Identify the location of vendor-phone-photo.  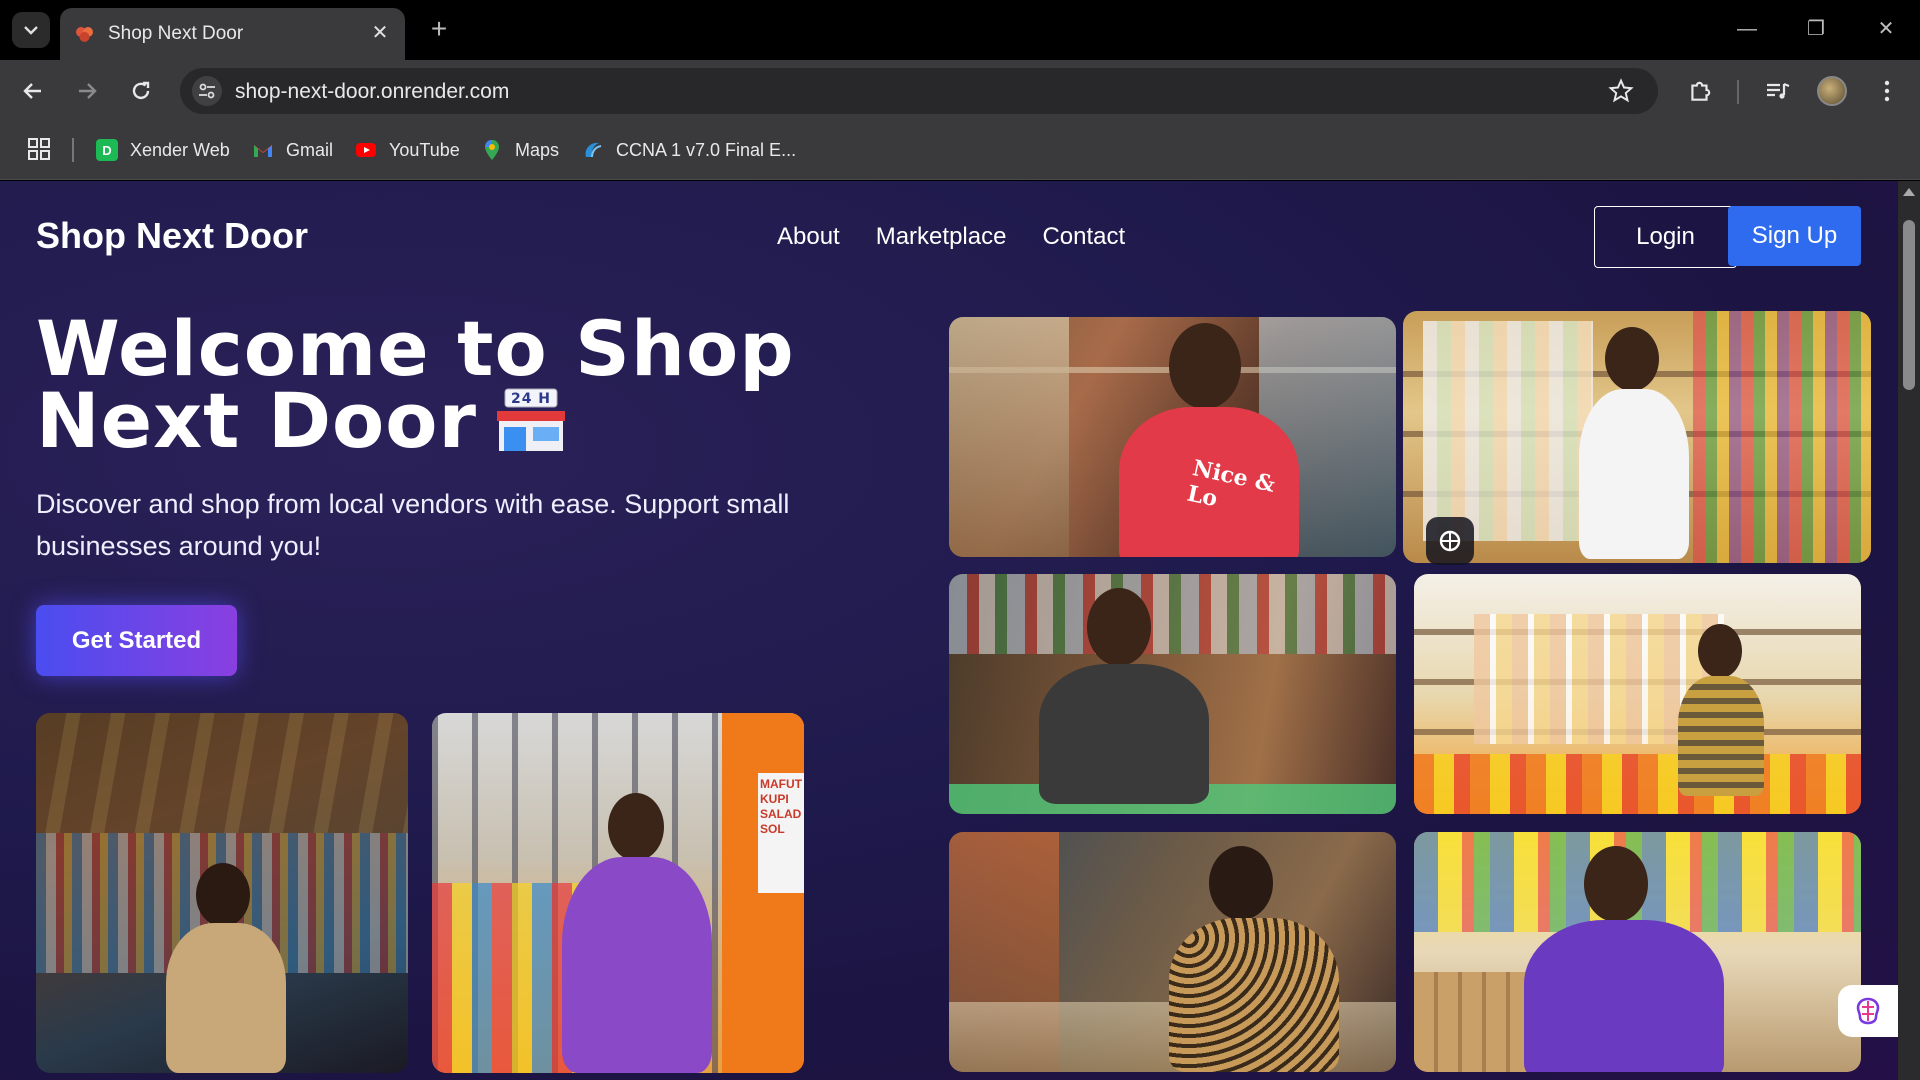
(1172, 952).